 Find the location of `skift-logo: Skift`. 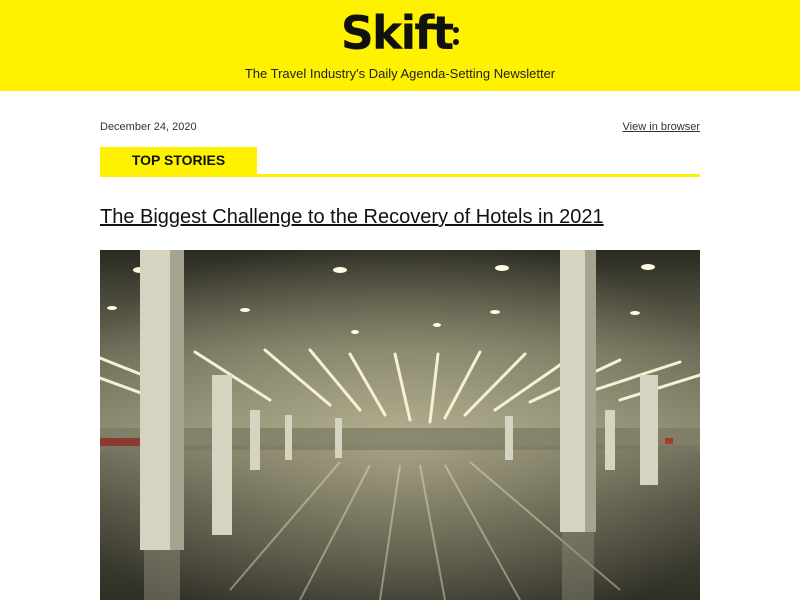

skift-logo: Skift is located at coordinates (400, 33).